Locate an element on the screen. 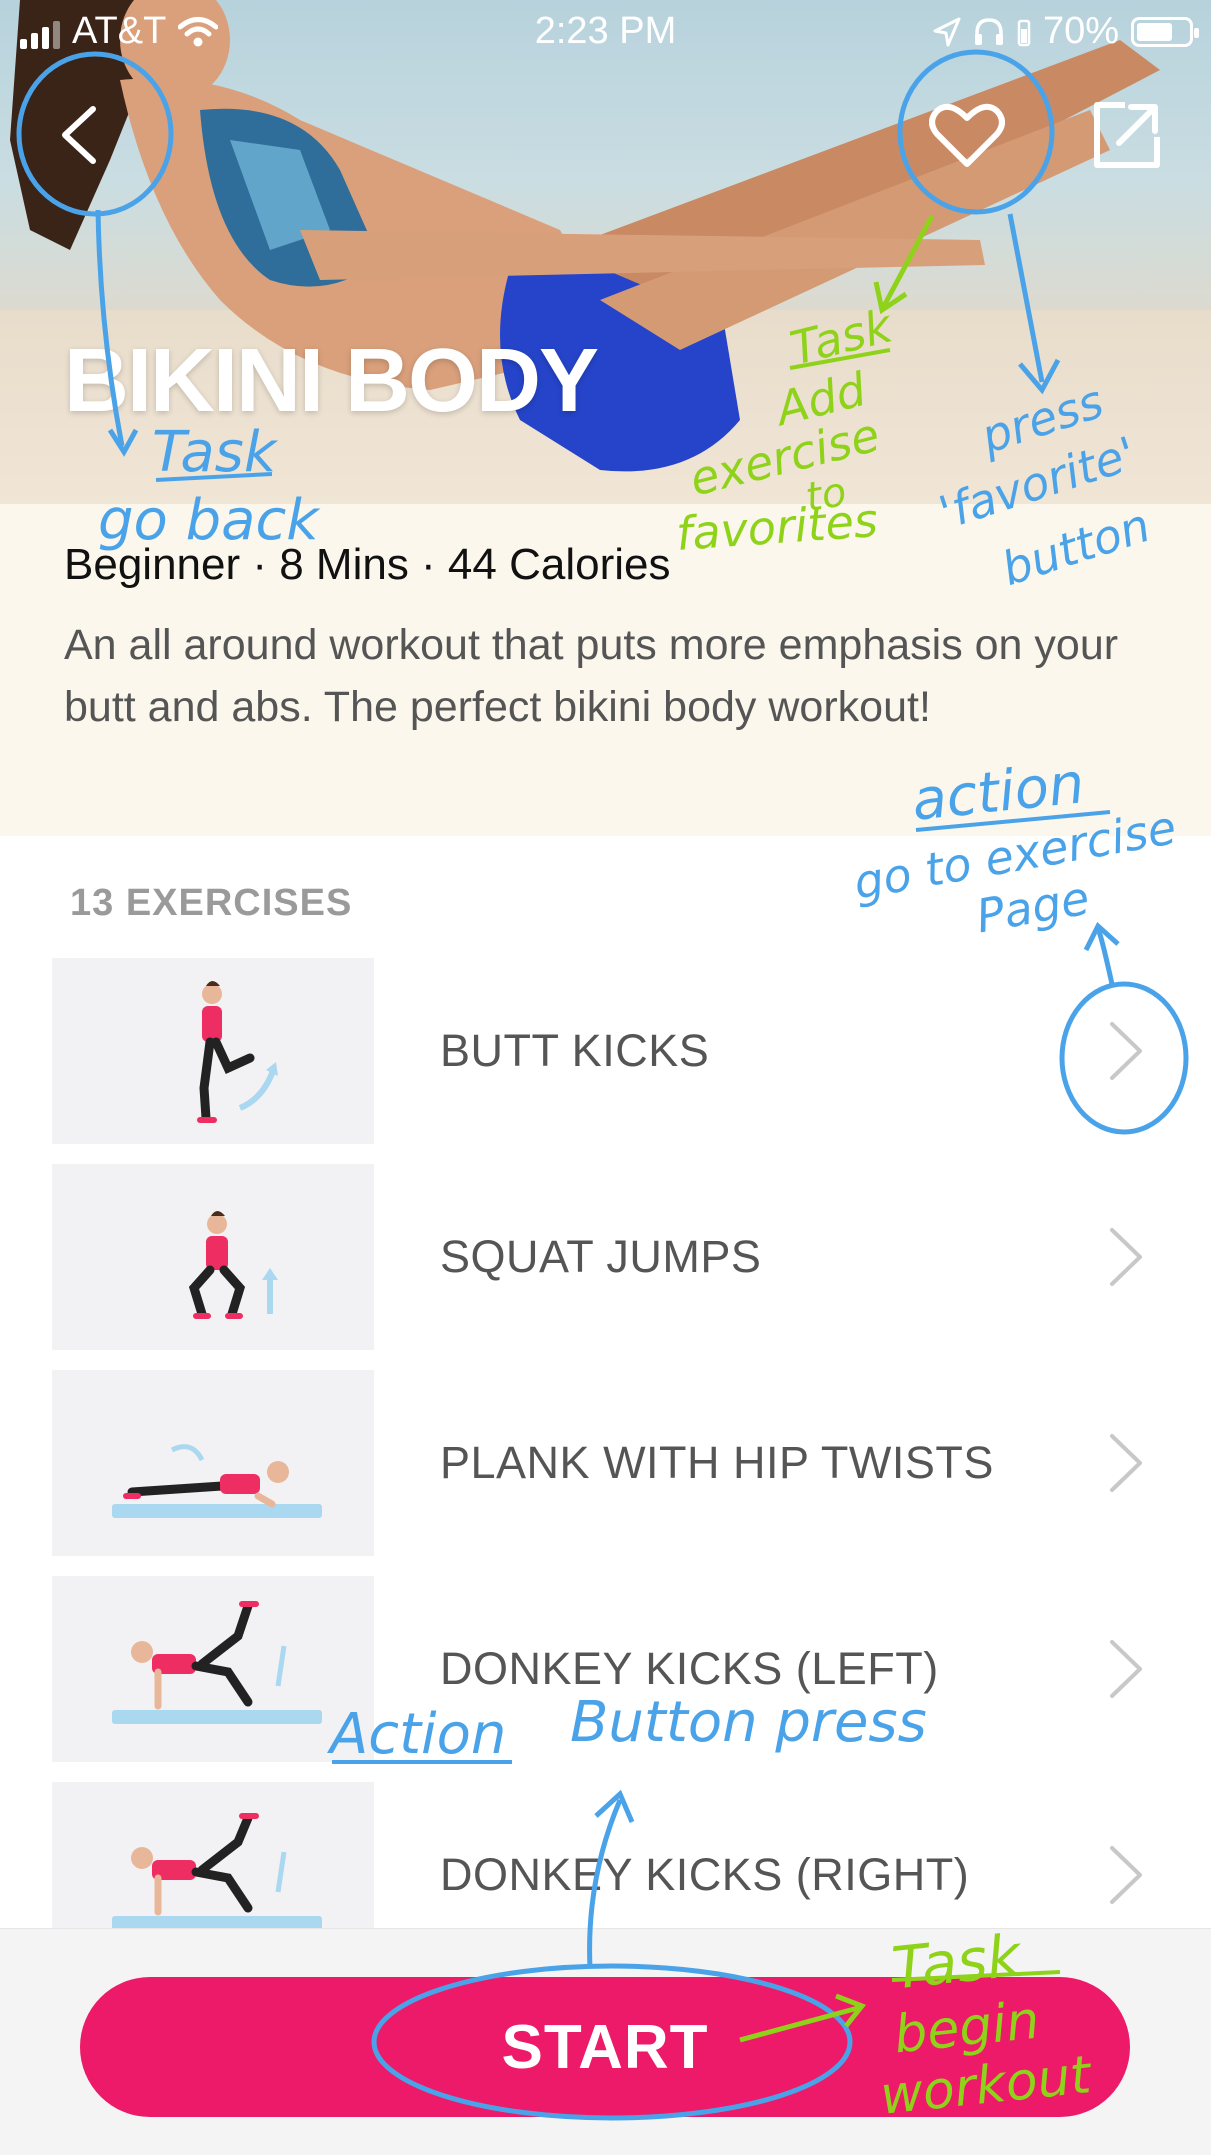 The height and width of the screenshot is (2155, 1211). annotation-start-desc: Button press is located at coordinates (748, 1722).